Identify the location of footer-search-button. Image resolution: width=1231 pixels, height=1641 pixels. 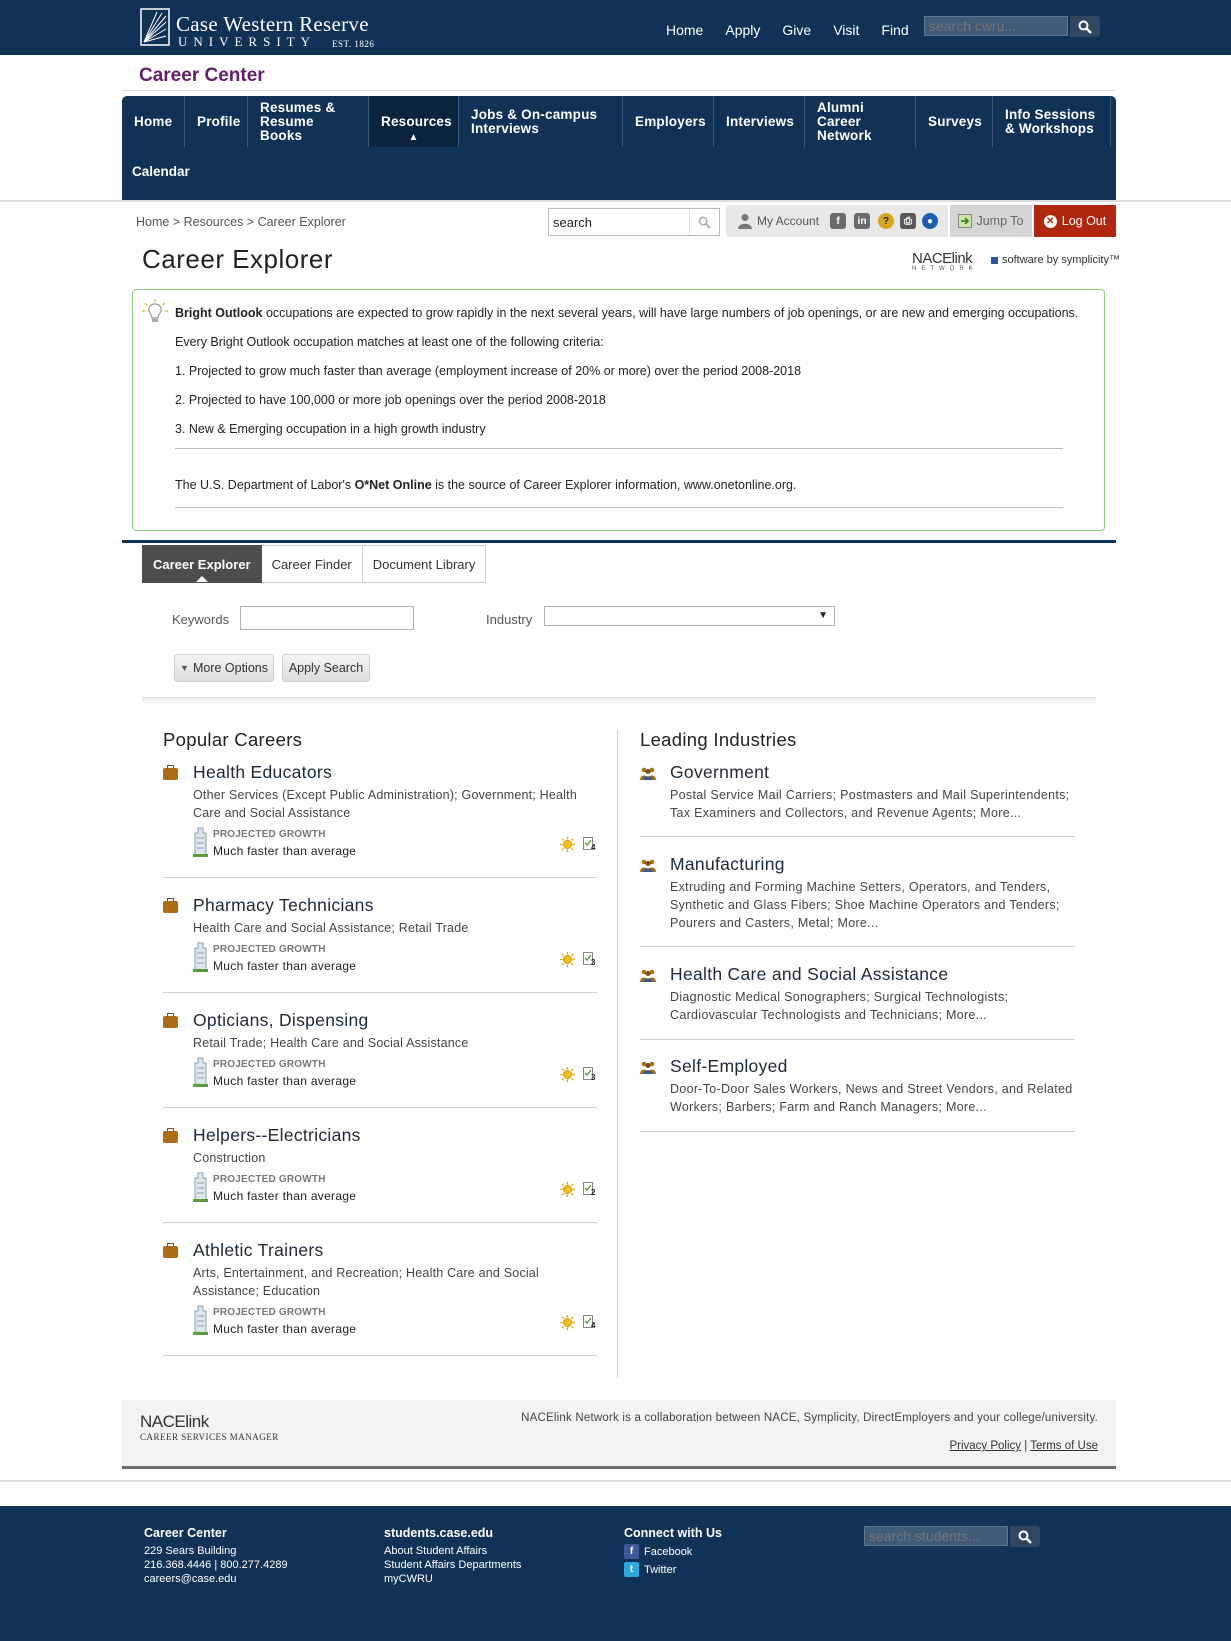
(1025, 1536).